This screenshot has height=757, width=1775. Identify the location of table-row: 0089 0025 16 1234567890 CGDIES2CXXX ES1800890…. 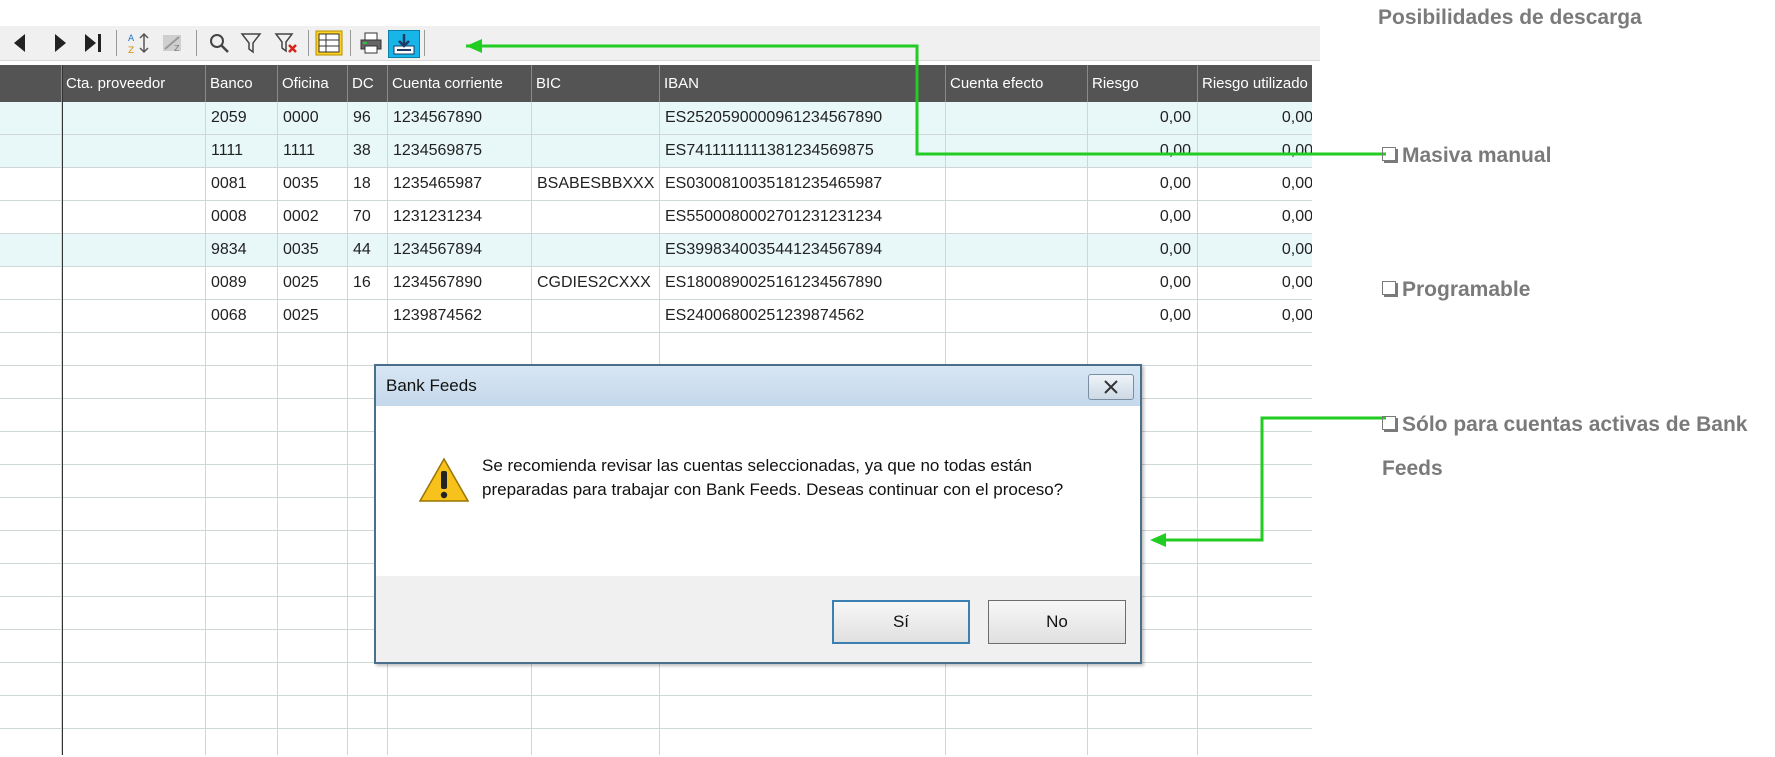
(656, 283).